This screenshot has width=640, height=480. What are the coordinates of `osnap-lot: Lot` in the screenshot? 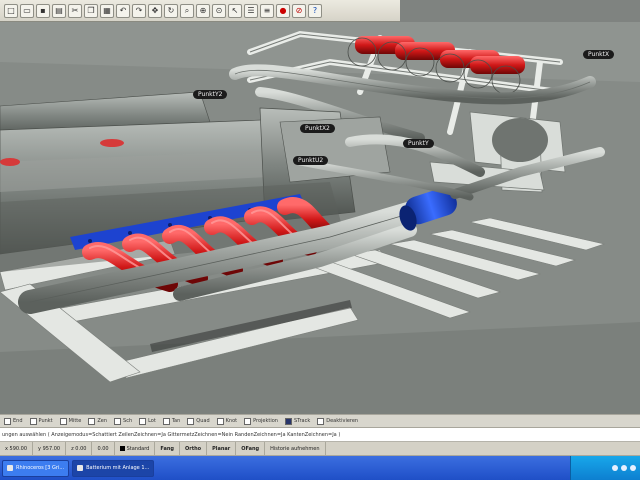 It's located at (147, 421).